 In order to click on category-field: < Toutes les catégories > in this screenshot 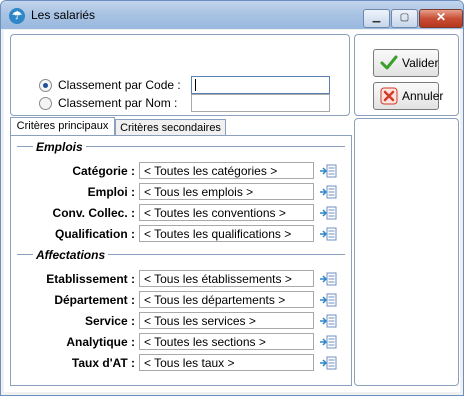, I will do `click(226, 170)`.